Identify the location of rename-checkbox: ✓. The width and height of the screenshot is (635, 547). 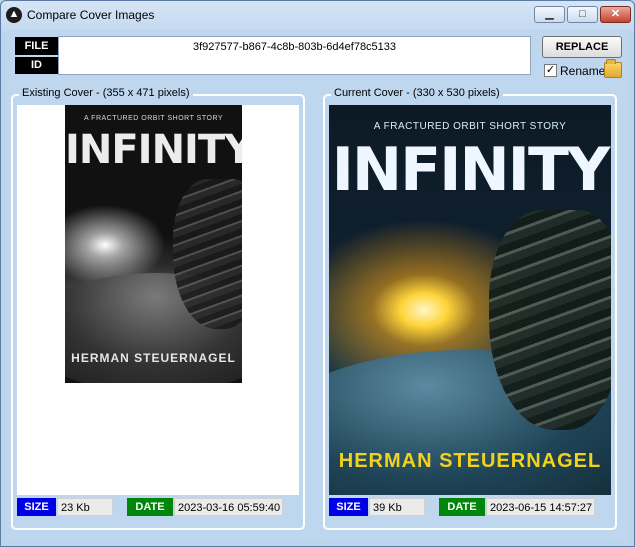
(550, 70).